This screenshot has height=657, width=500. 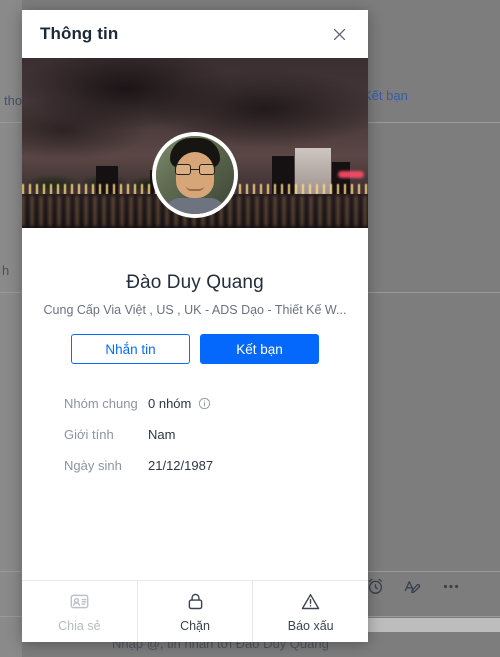 What do you see at coordinates (385, 95) in the screenshot?
I see `background-add-friend-link: Kết bạn` at bounding box center [385, 95].